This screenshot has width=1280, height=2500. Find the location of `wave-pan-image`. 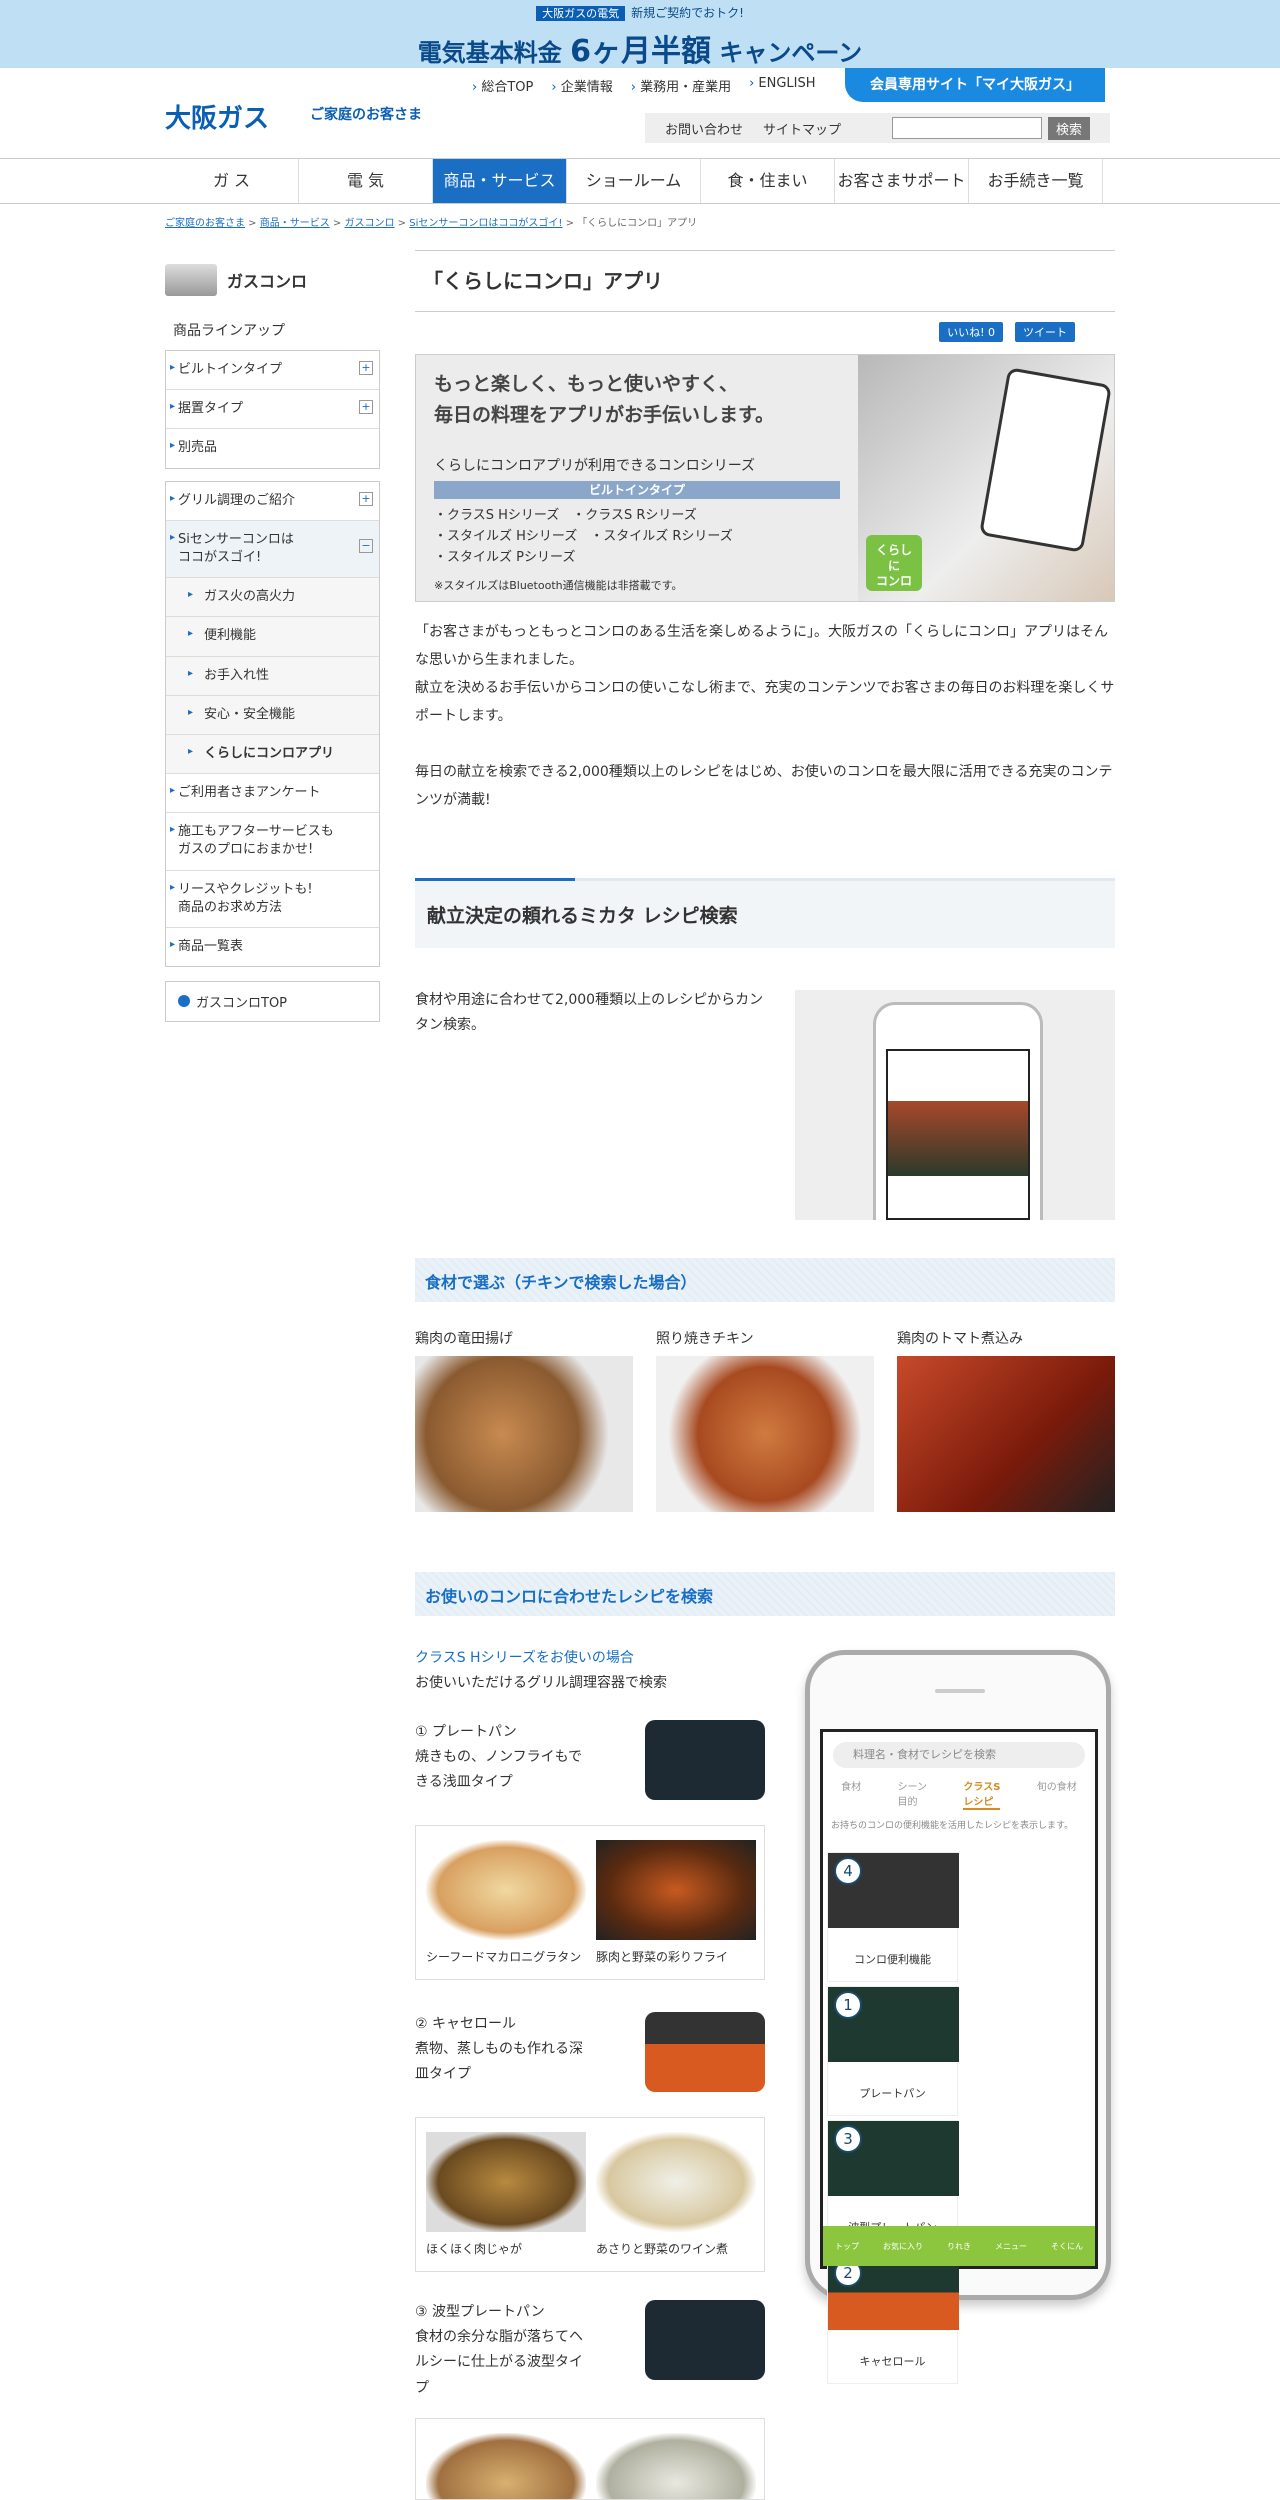

wave-pan-image is located at coordinates (705, 2340).